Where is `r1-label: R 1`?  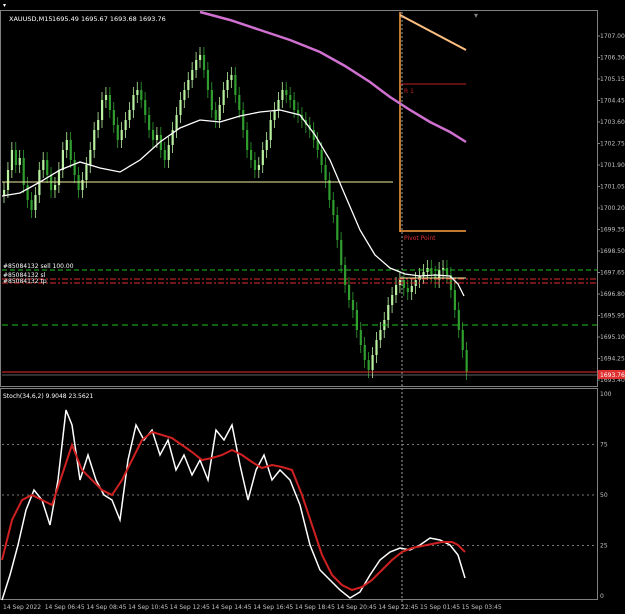 r1-label: R 1 is located at coordinates (409, 91).